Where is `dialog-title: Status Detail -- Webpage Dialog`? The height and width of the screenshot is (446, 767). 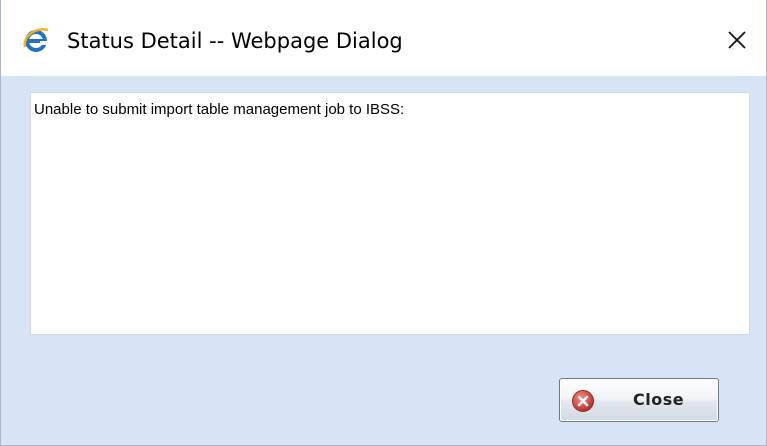
dialog-title: Status Detail -- Webpage Dialog is located at coordinates (235, 41).